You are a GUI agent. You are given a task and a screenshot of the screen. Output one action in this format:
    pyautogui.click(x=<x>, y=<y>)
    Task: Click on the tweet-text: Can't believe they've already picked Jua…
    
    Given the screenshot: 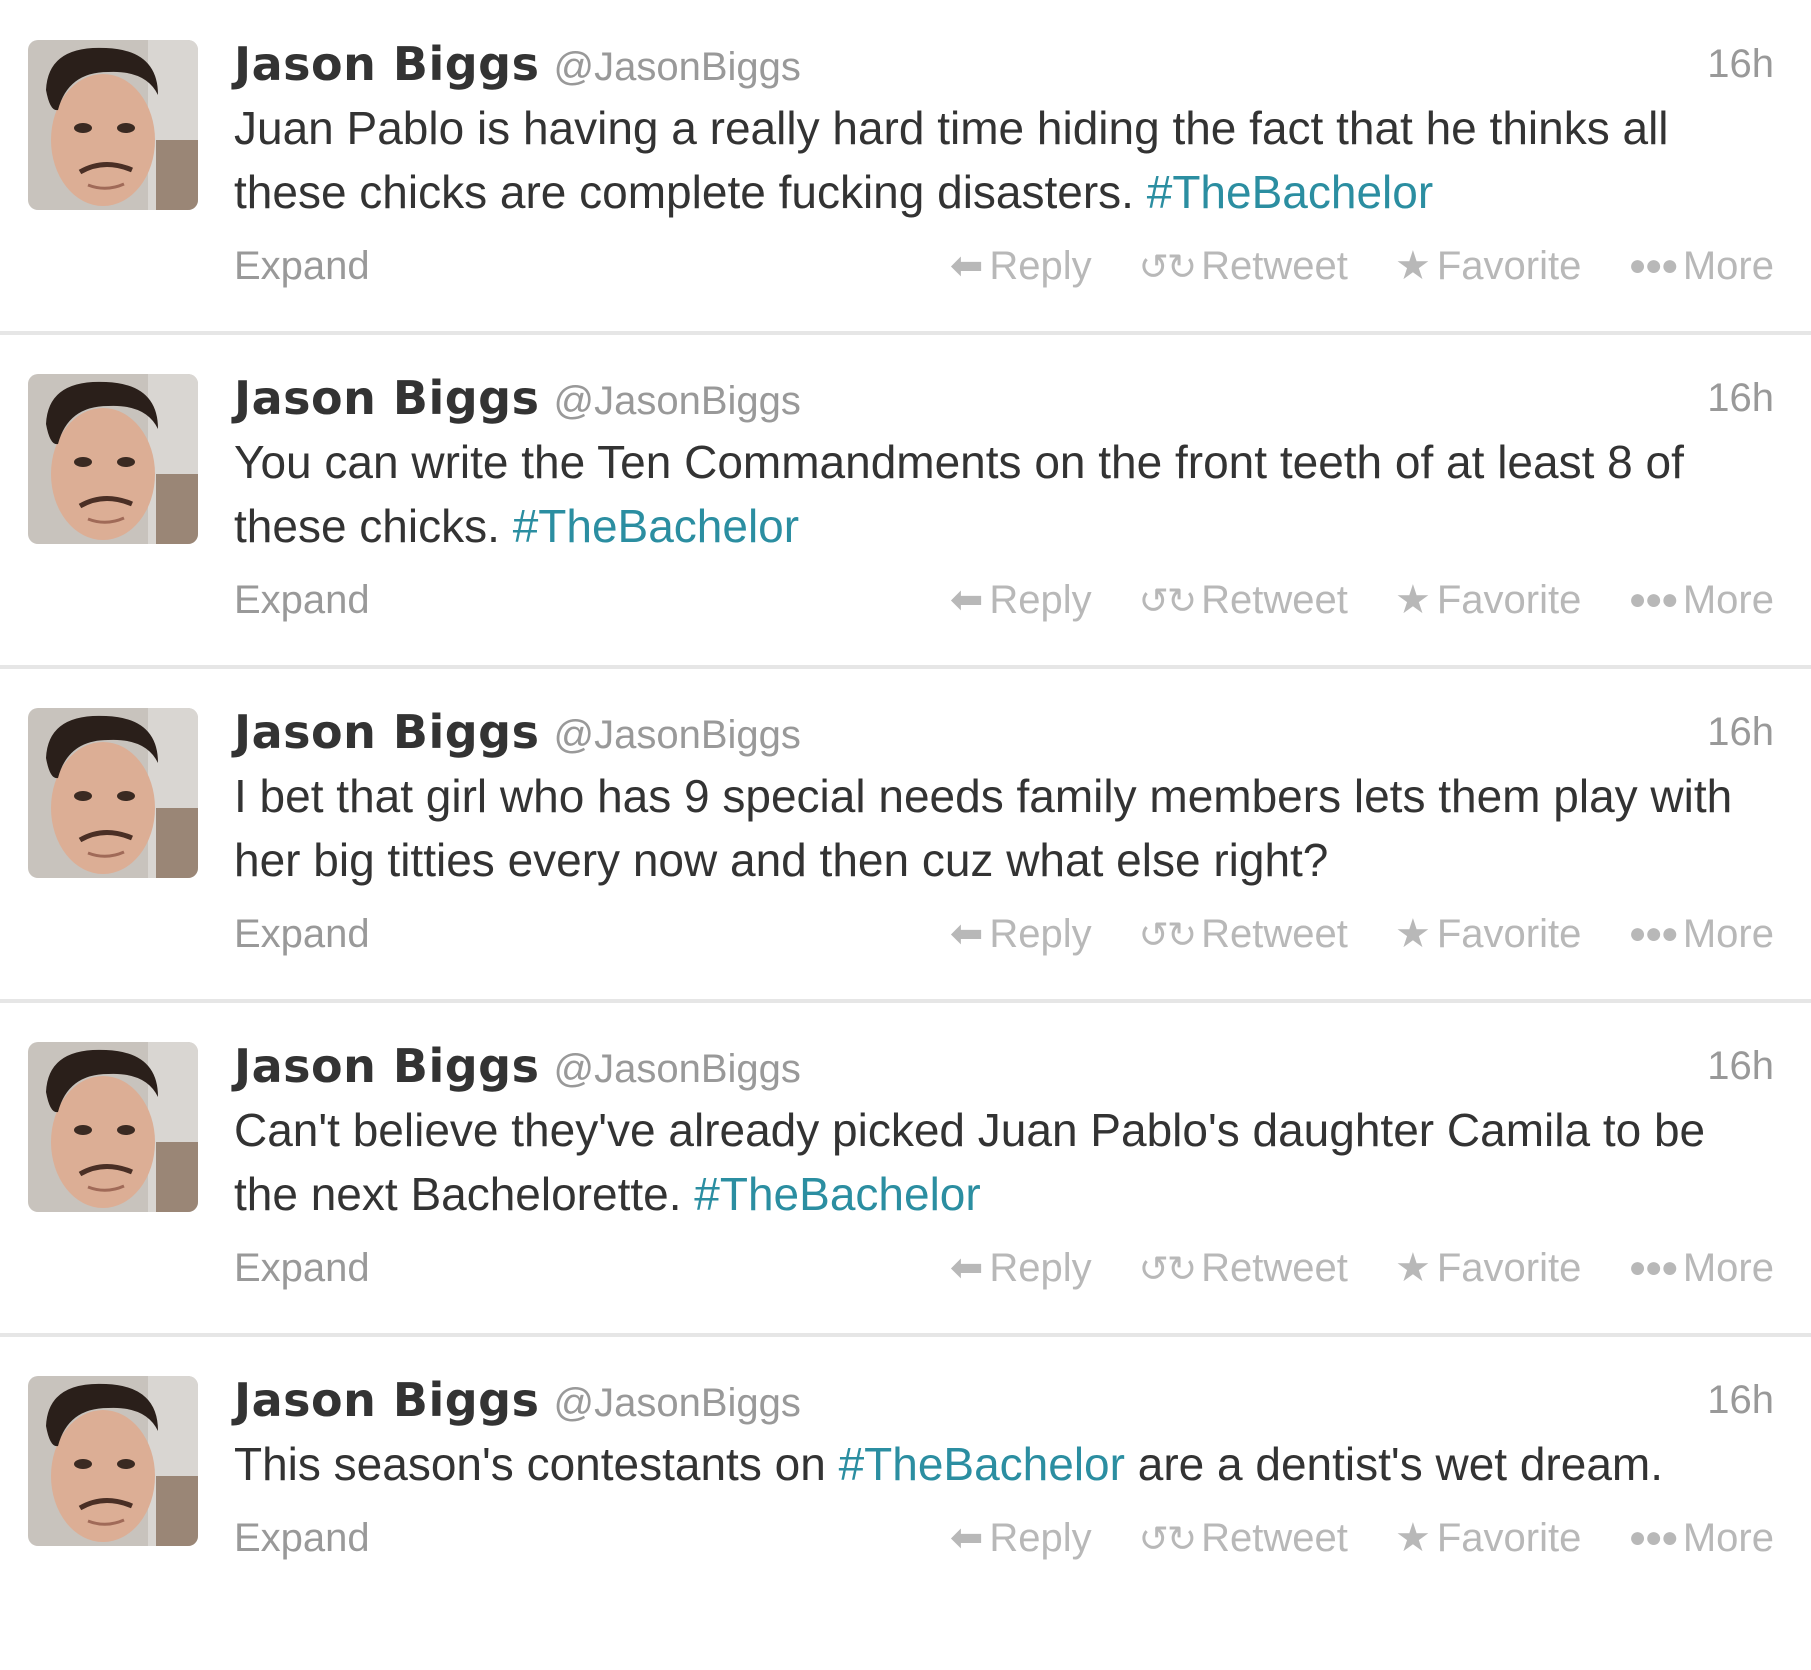 What is the action you would take?
    pyautogui.click(x=1004, y=1162)
    